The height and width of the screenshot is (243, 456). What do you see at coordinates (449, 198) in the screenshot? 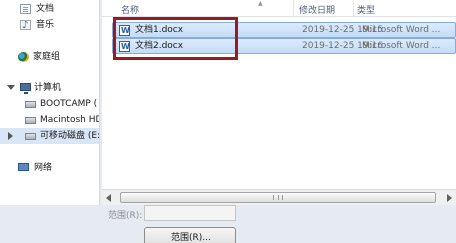
I see `scroll-right-icon` at bounding box center [449, 198].